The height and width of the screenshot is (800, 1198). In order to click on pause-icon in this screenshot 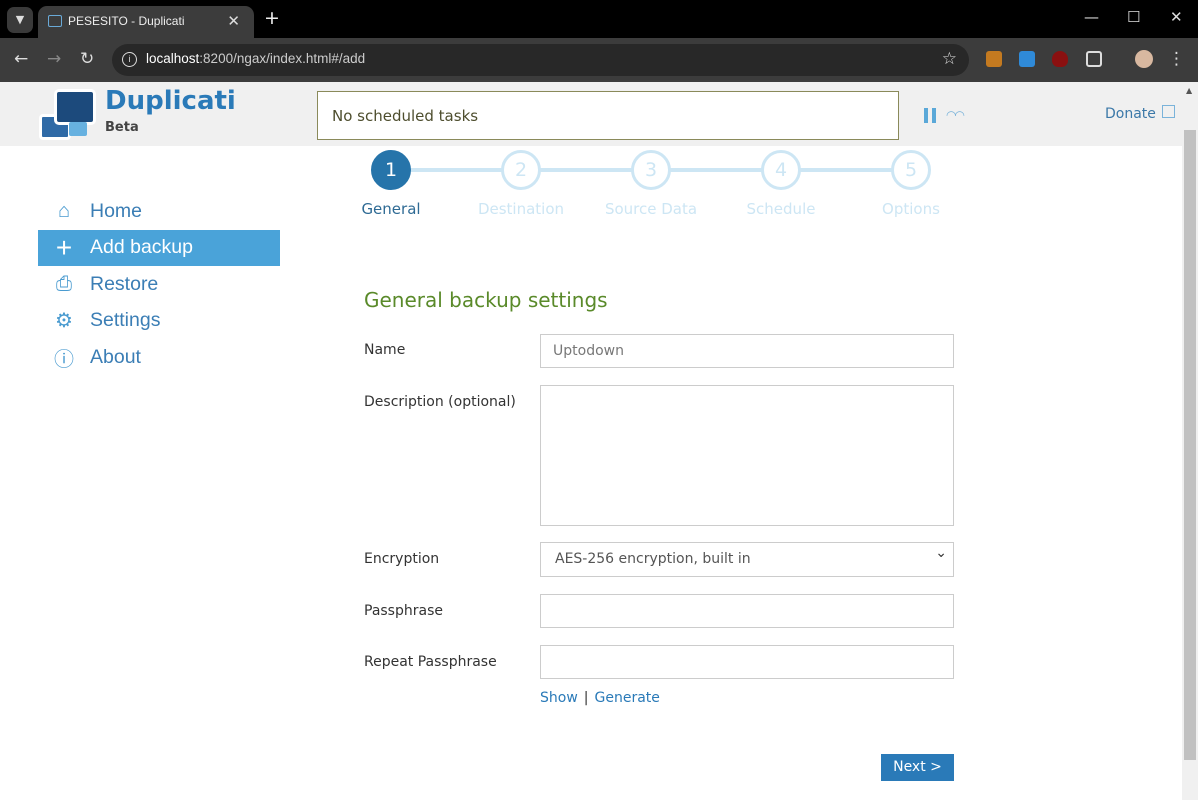, I will do `click(930, 115)`.